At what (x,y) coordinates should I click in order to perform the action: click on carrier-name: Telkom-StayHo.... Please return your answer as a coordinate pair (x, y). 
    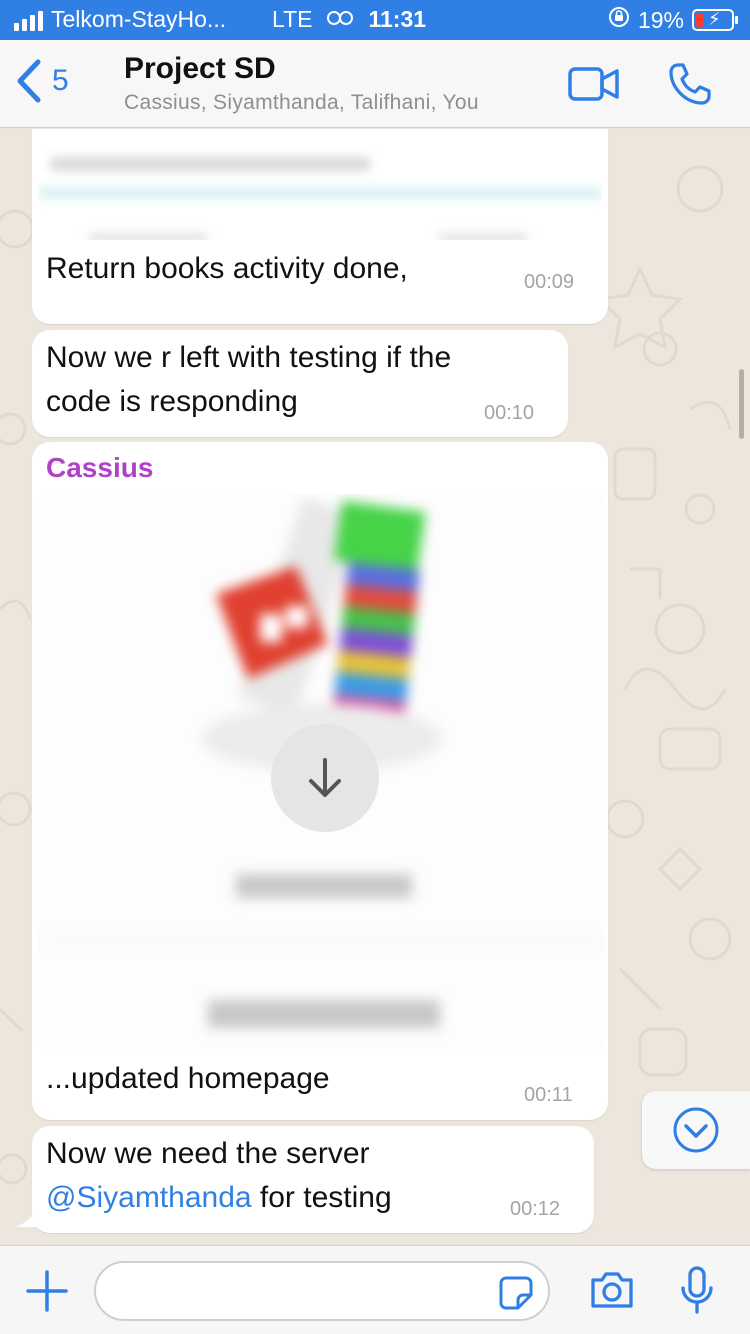
    Looking at the image, I should click on (139, 19).